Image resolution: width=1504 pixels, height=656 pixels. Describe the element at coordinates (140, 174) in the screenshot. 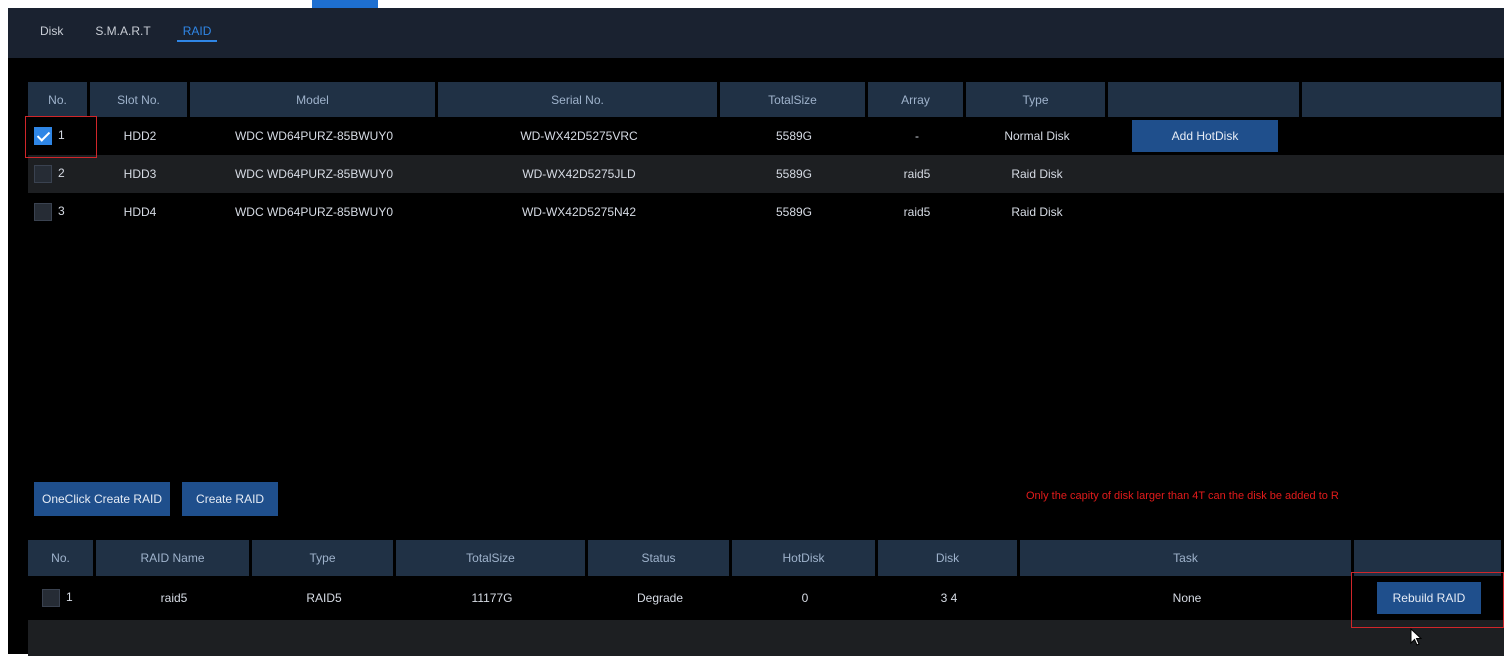

I see `slot-cell: HDD3` at that location.